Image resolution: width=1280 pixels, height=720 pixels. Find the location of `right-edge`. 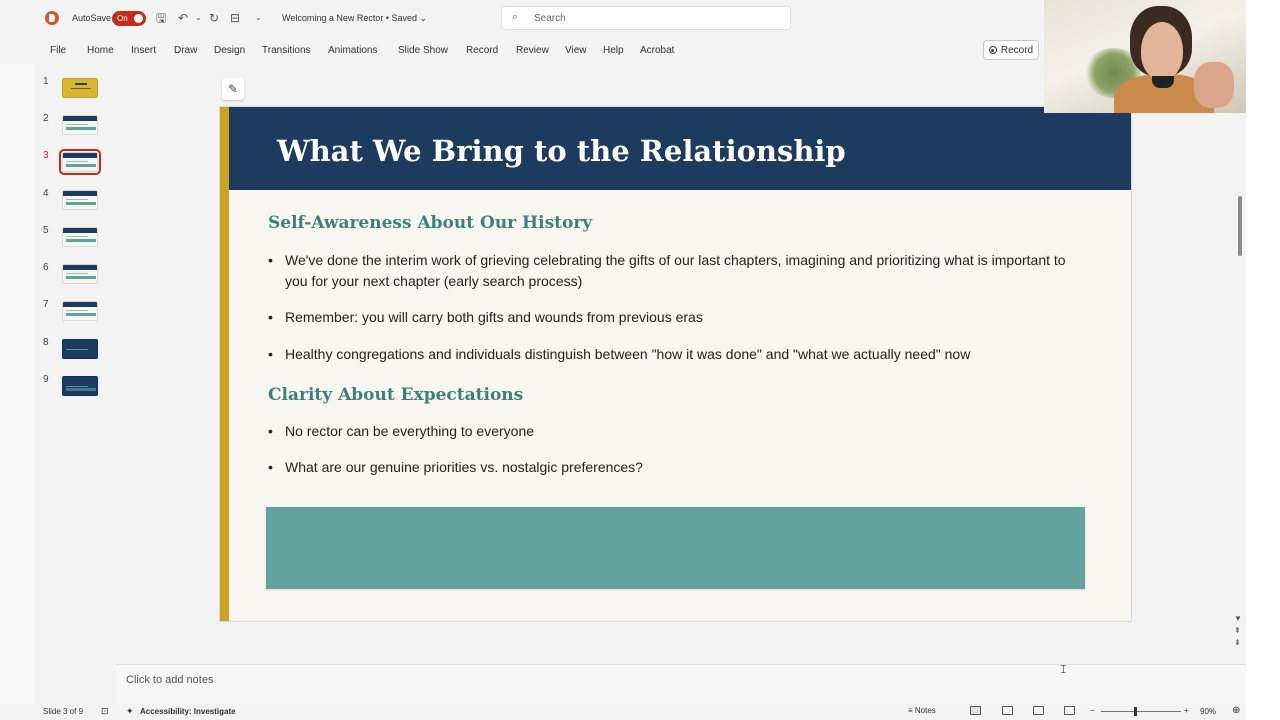

right-edge is located at coordinates (1263, 360).